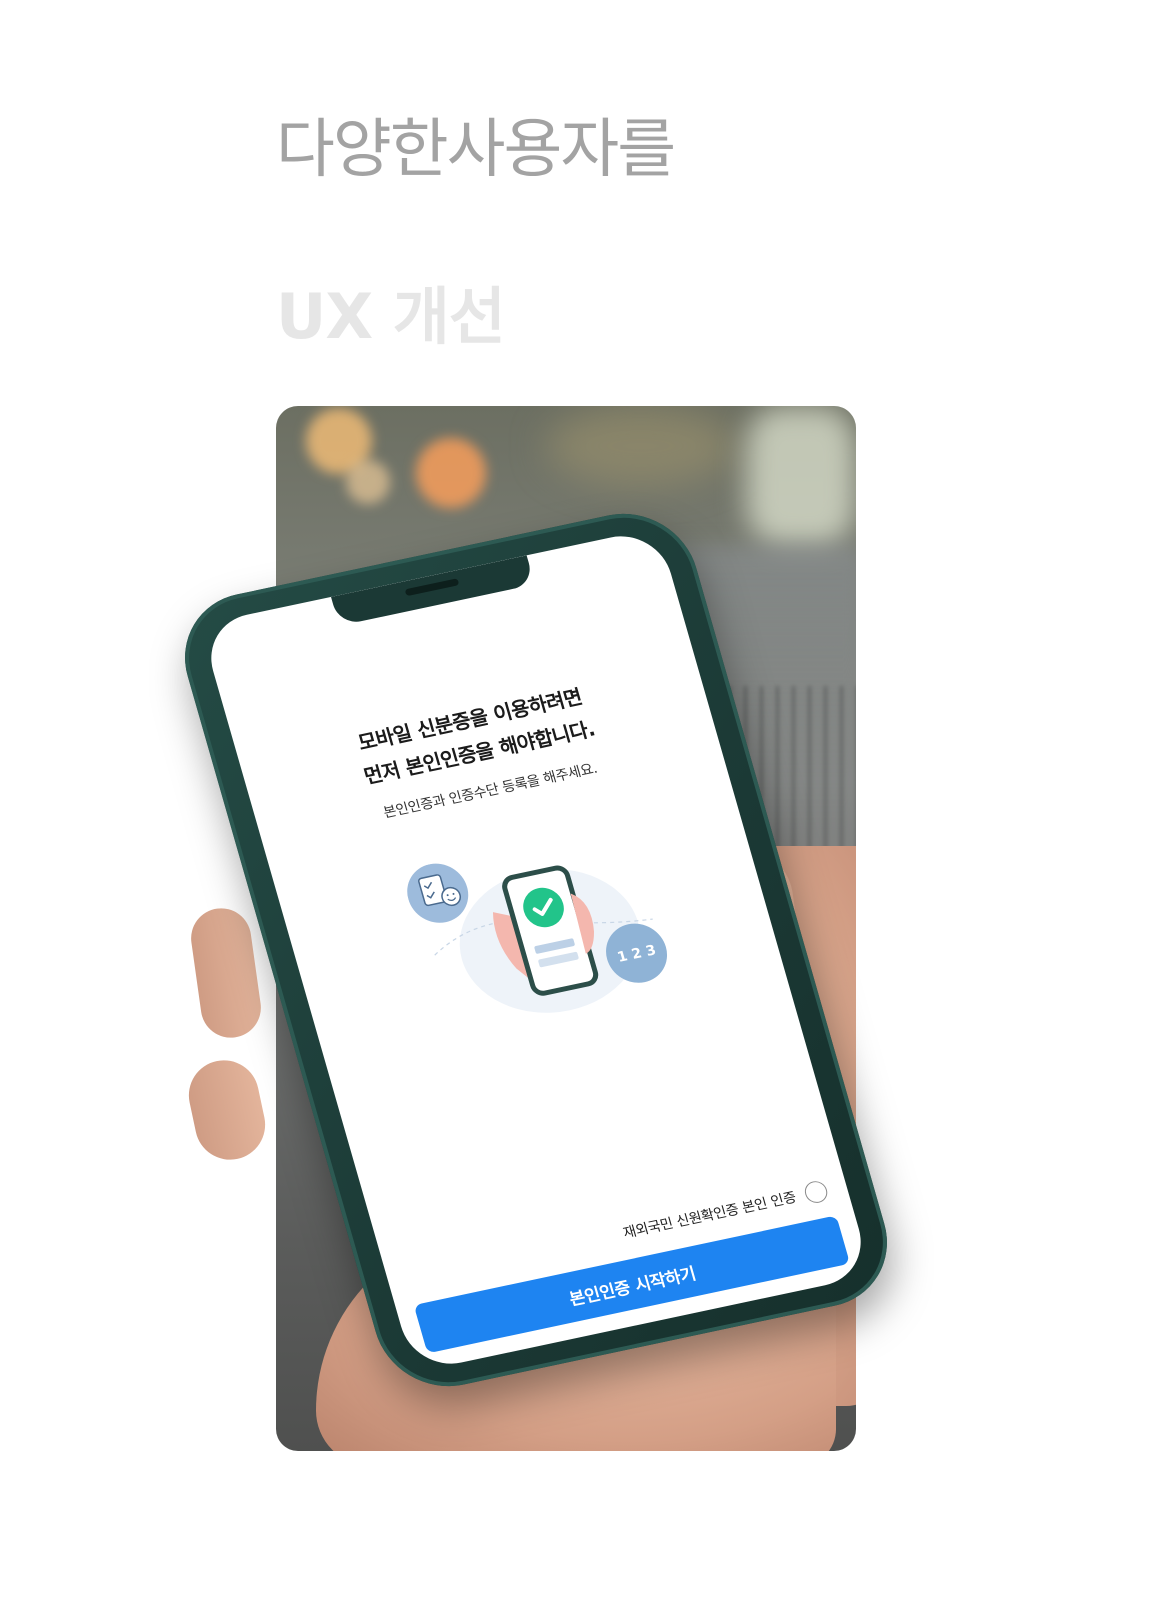  I want to click on radio-button, so click(816, 1192).